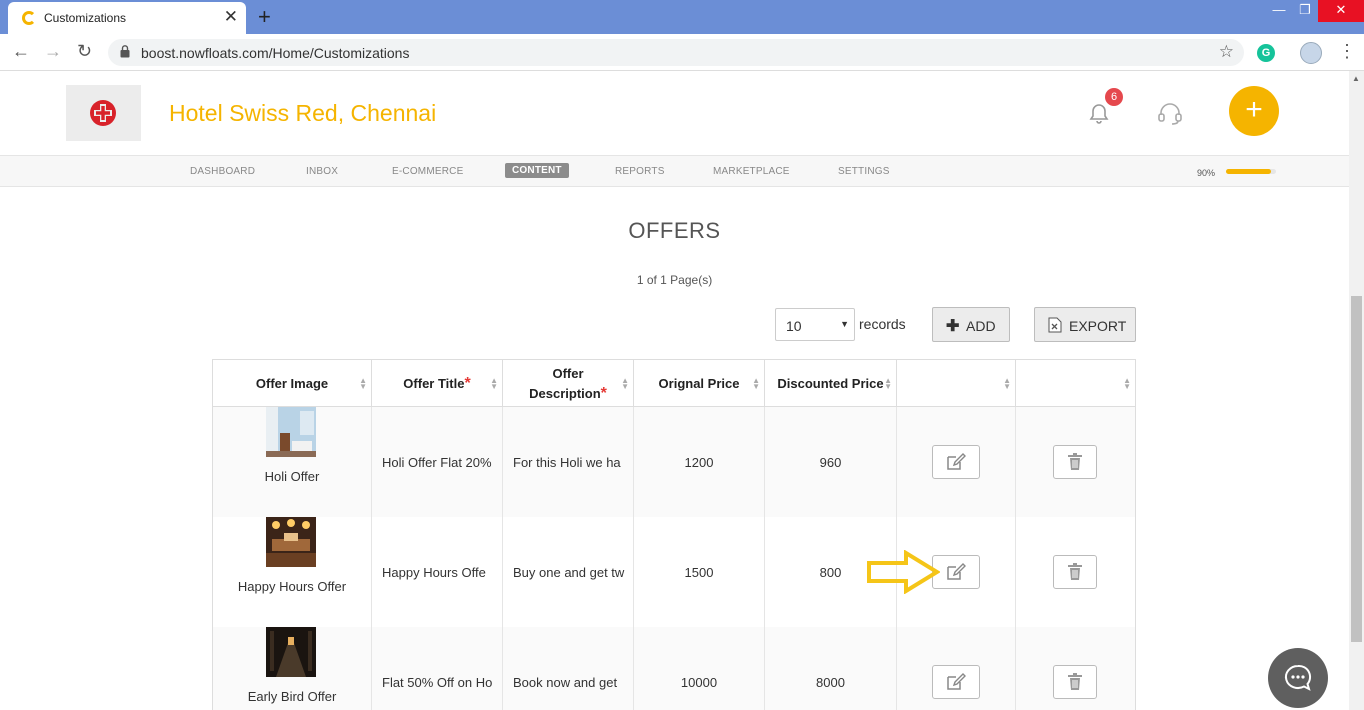 This screenshot has width=1364, height=710. Describe the element at coordinates (674, 230) in the screenshot. I see `page-title: OFFERS` at that location.